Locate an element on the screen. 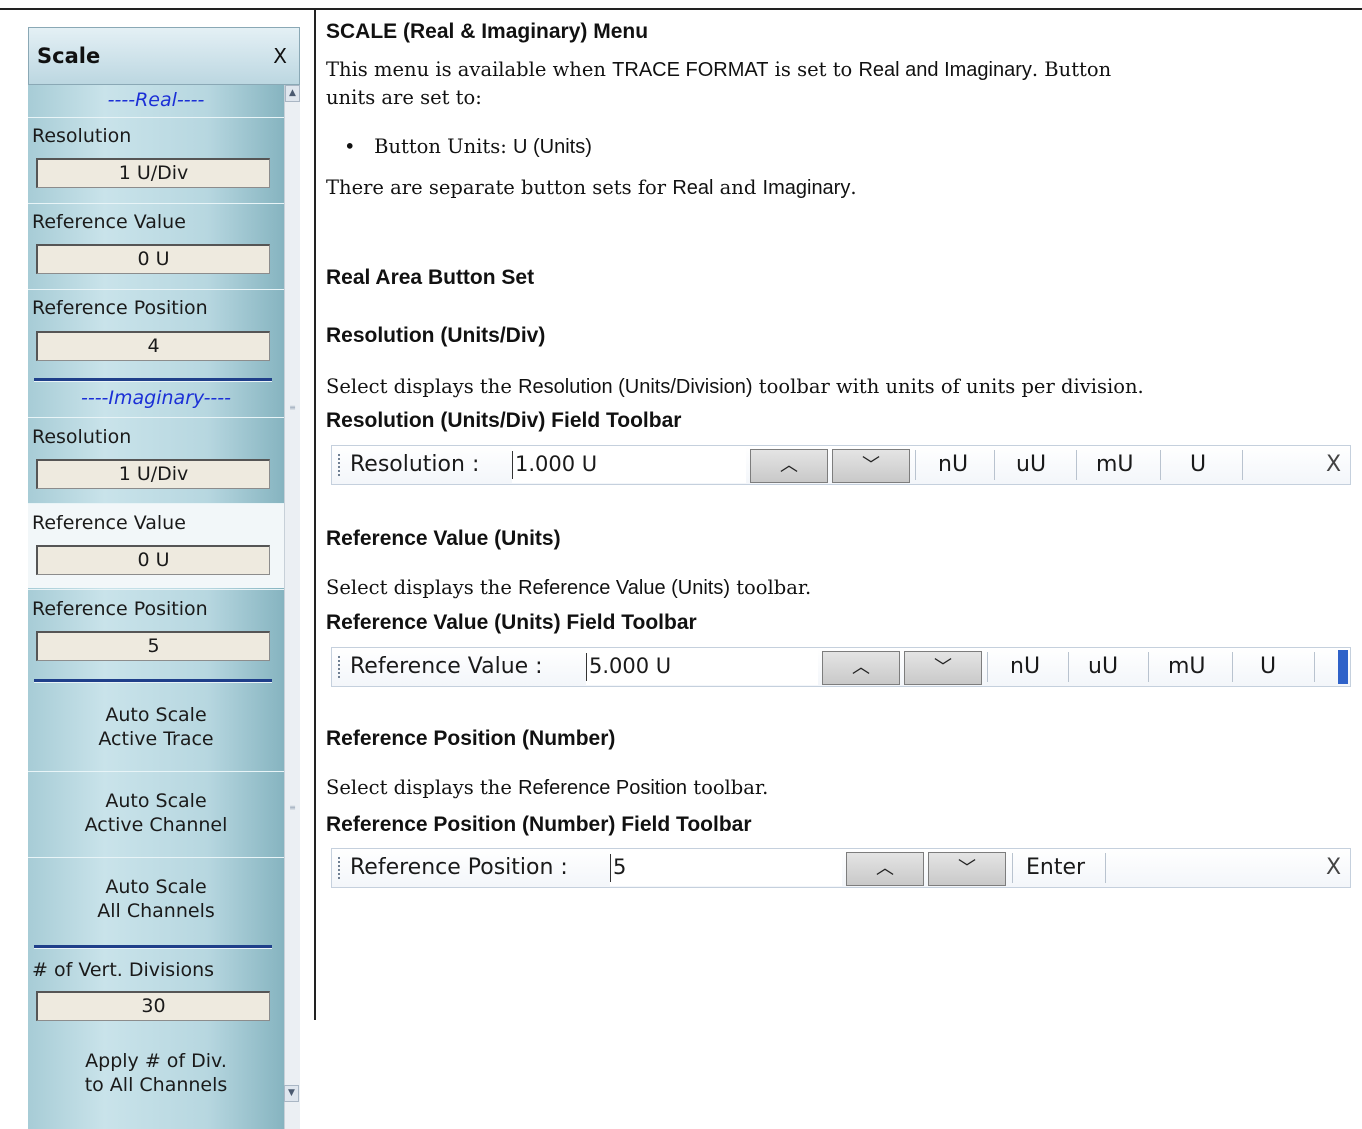 The image size is (1362, 1129). ref-value-toolbar: Reference Value : 5.000 U ︿ ﹀ nU uU mU U is located at coordinates (841, 667).